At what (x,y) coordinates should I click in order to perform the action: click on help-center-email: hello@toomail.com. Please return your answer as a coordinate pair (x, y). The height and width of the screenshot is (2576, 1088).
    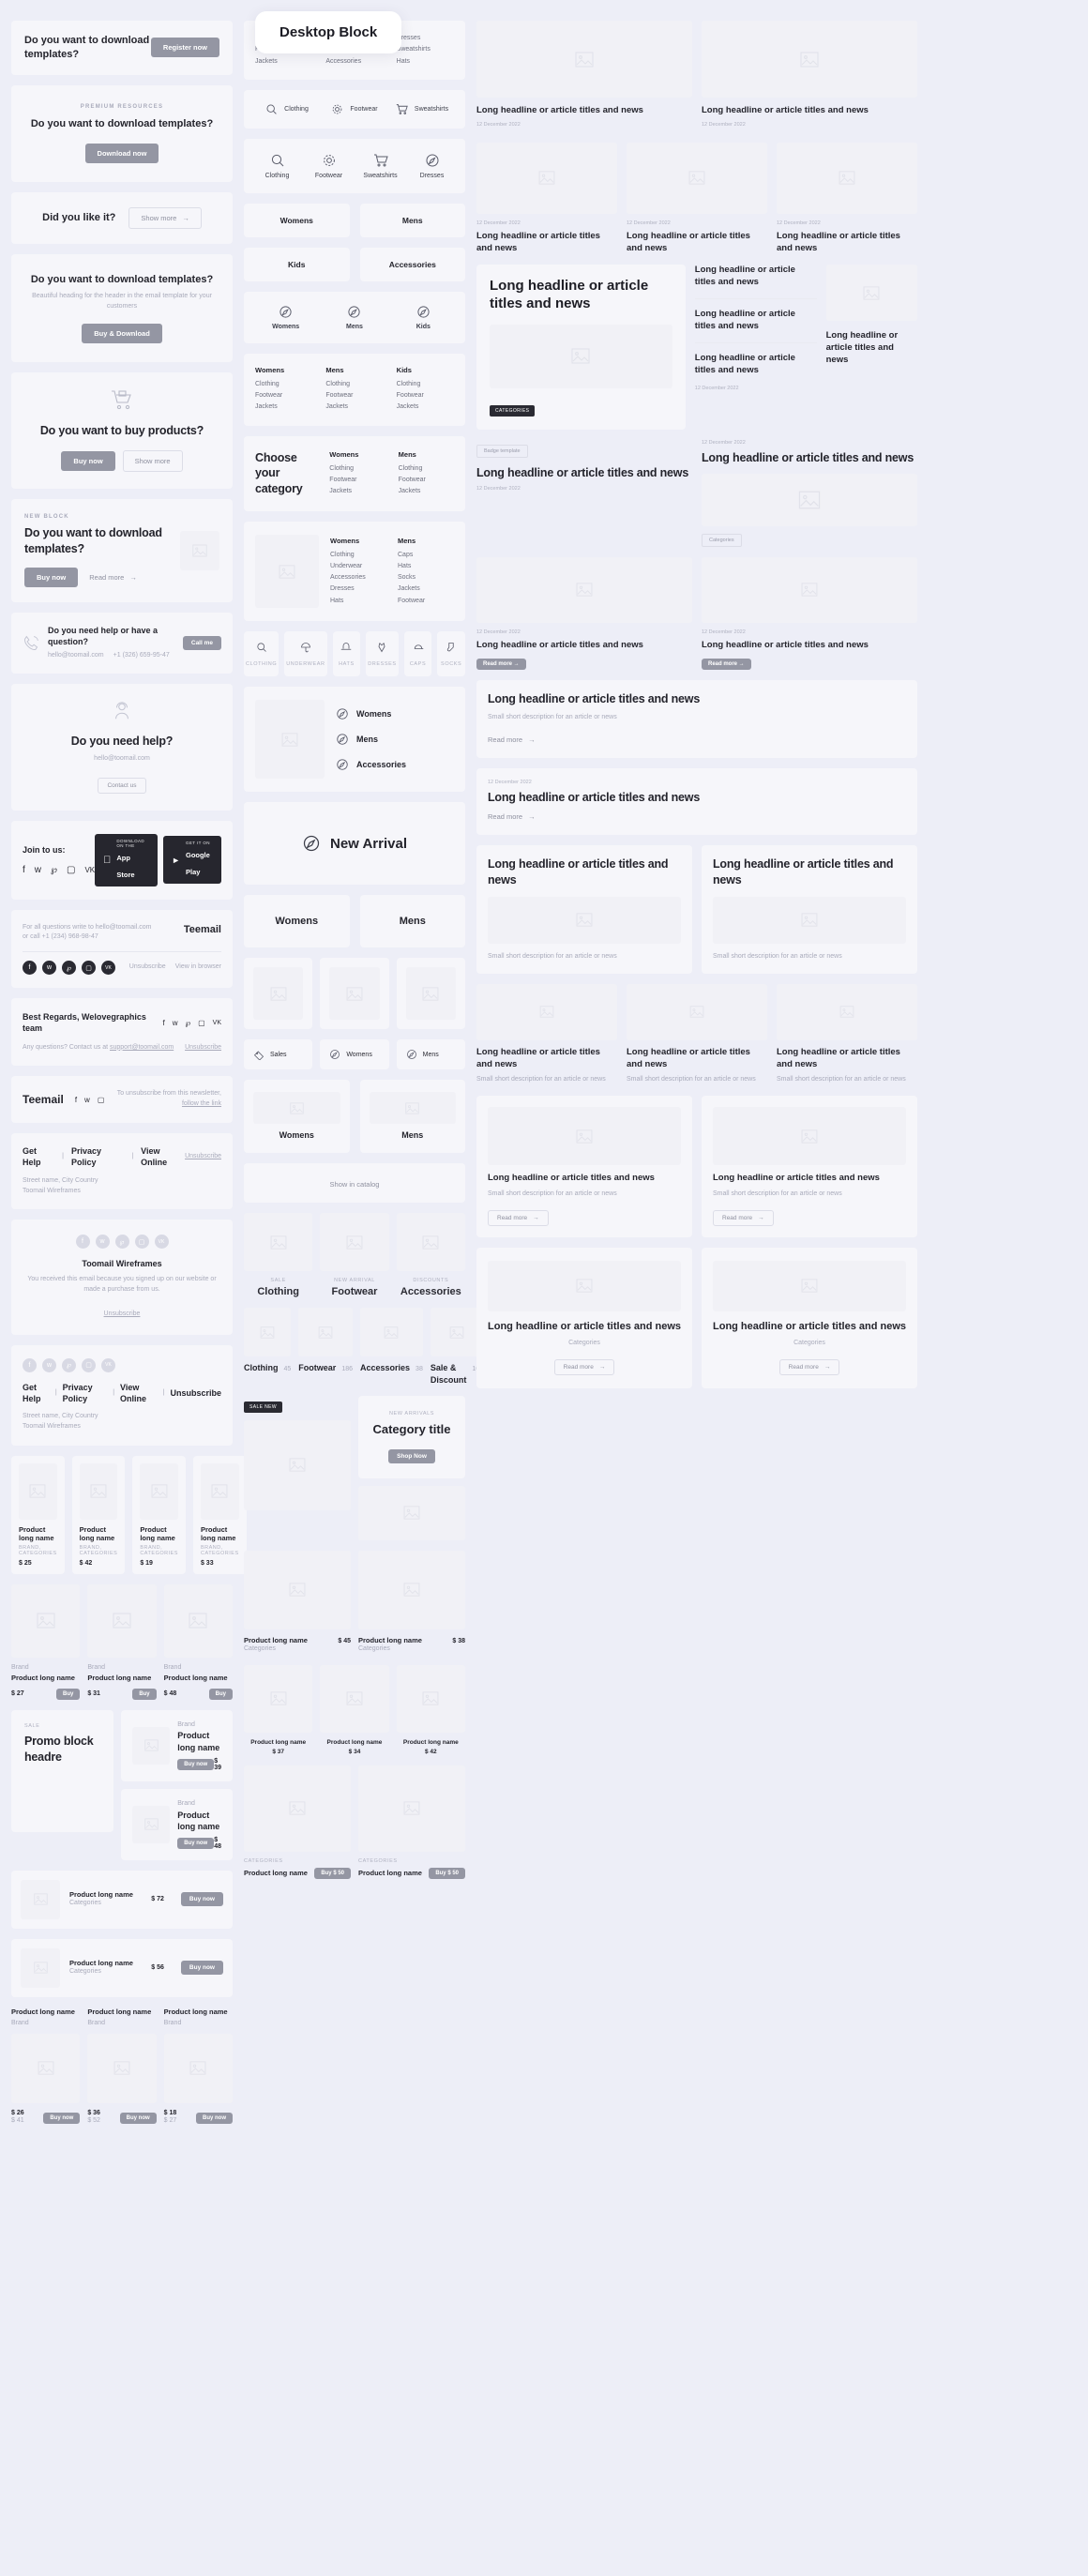
    Looking at the image, I should click on (121, 760).